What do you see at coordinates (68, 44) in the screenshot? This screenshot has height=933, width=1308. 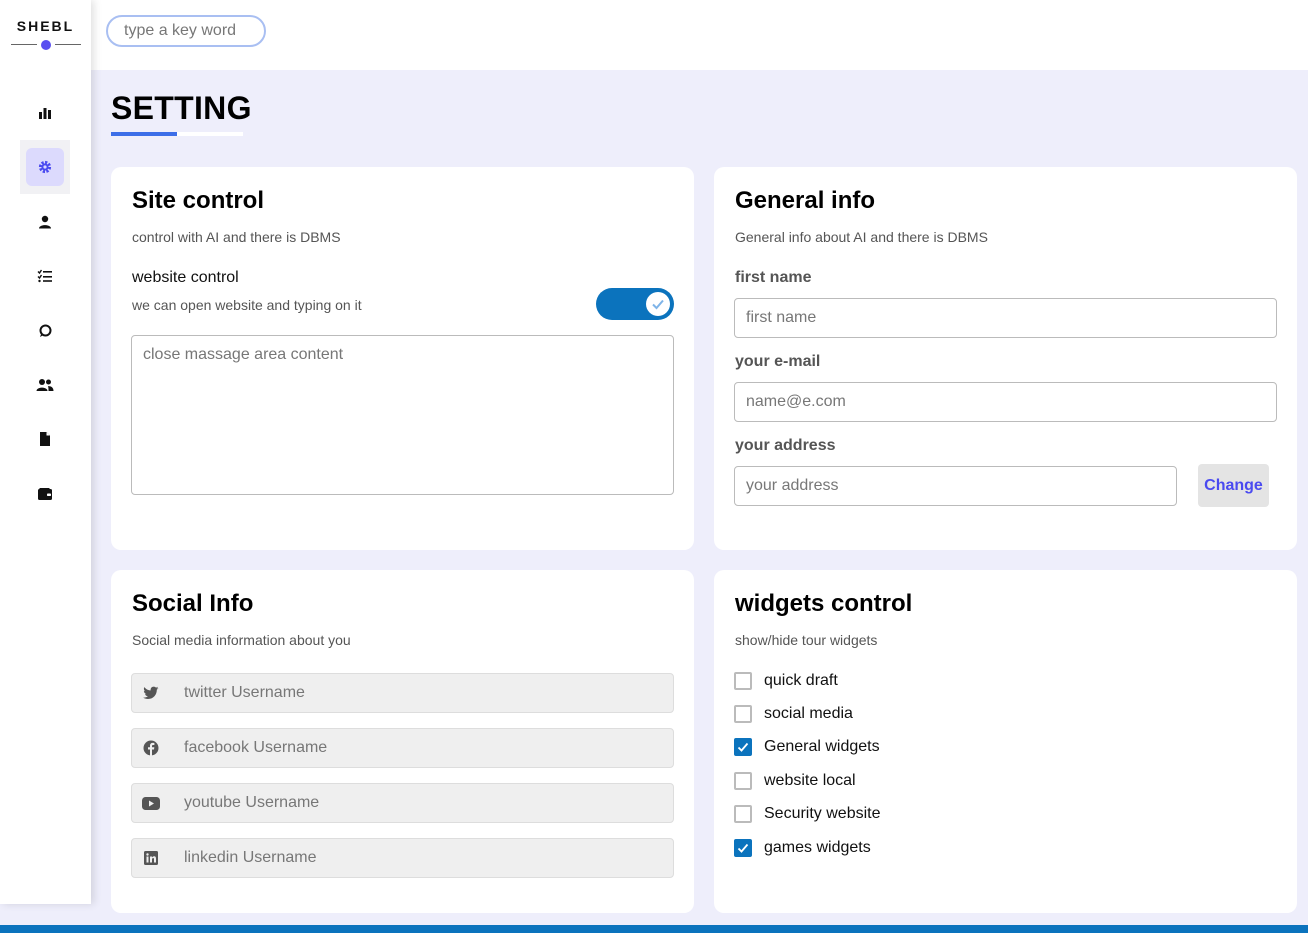 I see `brand-divider-right` at bounding box center [68, 44].